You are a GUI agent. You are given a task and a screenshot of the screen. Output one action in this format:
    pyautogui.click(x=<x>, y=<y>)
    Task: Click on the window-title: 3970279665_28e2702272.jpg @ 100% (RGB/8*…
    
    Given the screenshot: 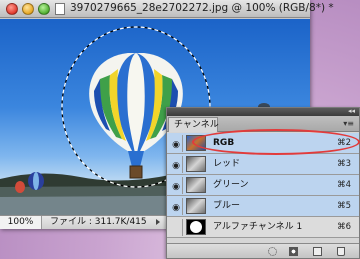 What is the action you would take?
    pyautogui.click(x=202, y=8)
    